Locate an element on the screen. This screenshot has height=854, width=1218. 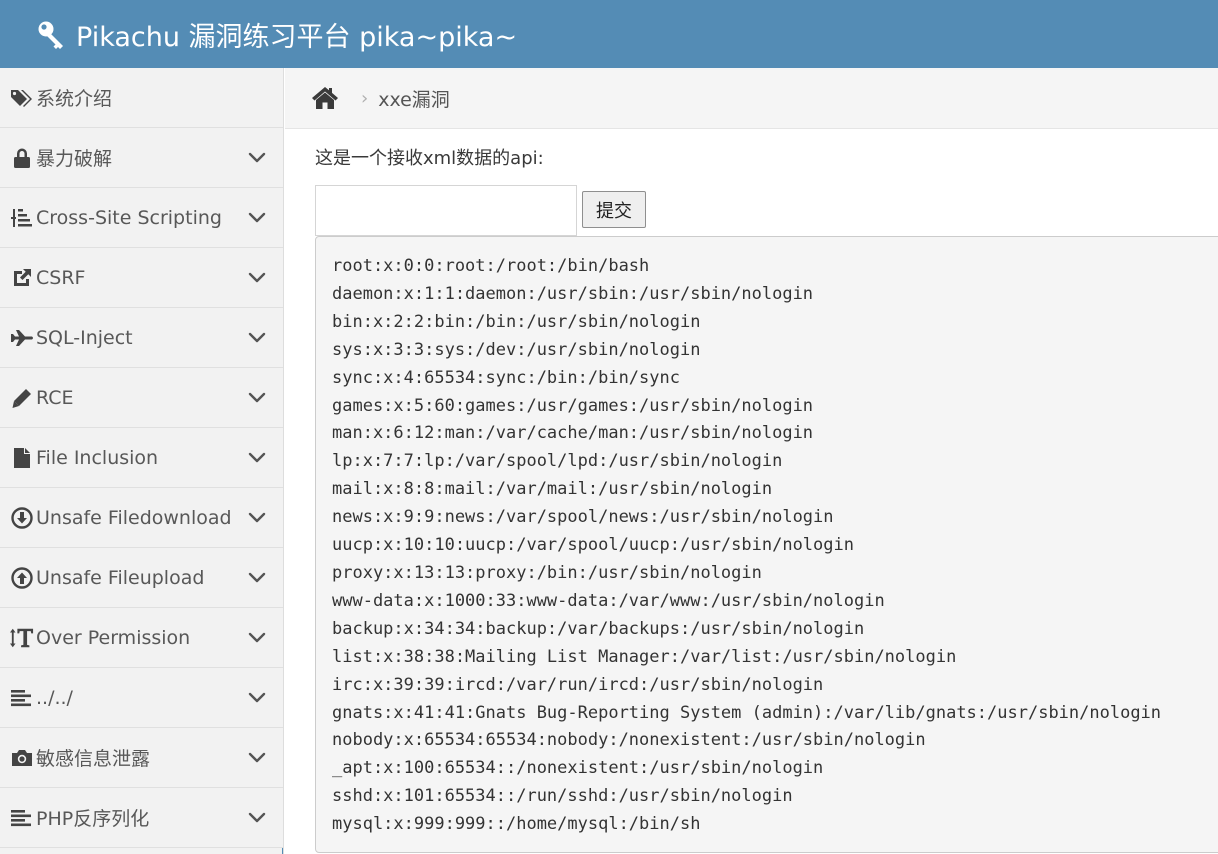
breadcrumb-current: xxe漏洞 is located at coordinates (414, 99).